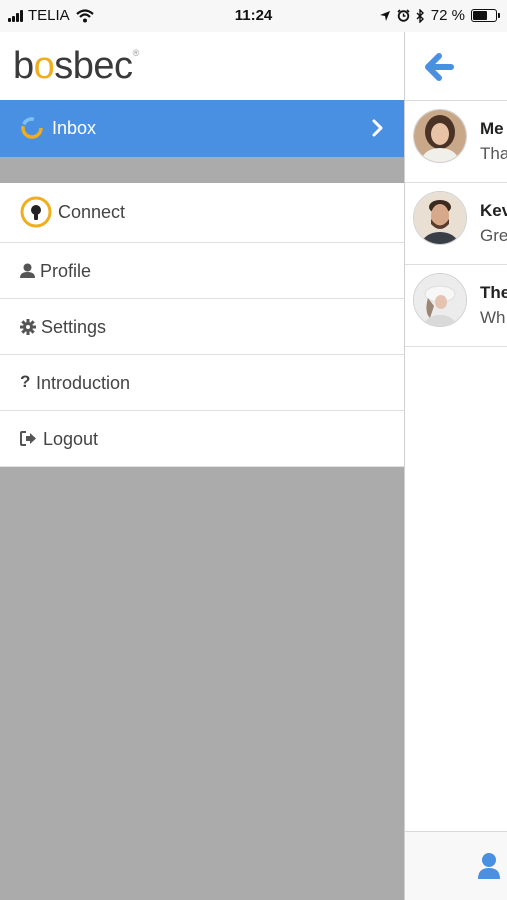 The height and width of the screenshot is (900, 507). Describe the element at coordinates (202, 327) in the screenshot. I see `menu-item-settings: Settings` at that location.